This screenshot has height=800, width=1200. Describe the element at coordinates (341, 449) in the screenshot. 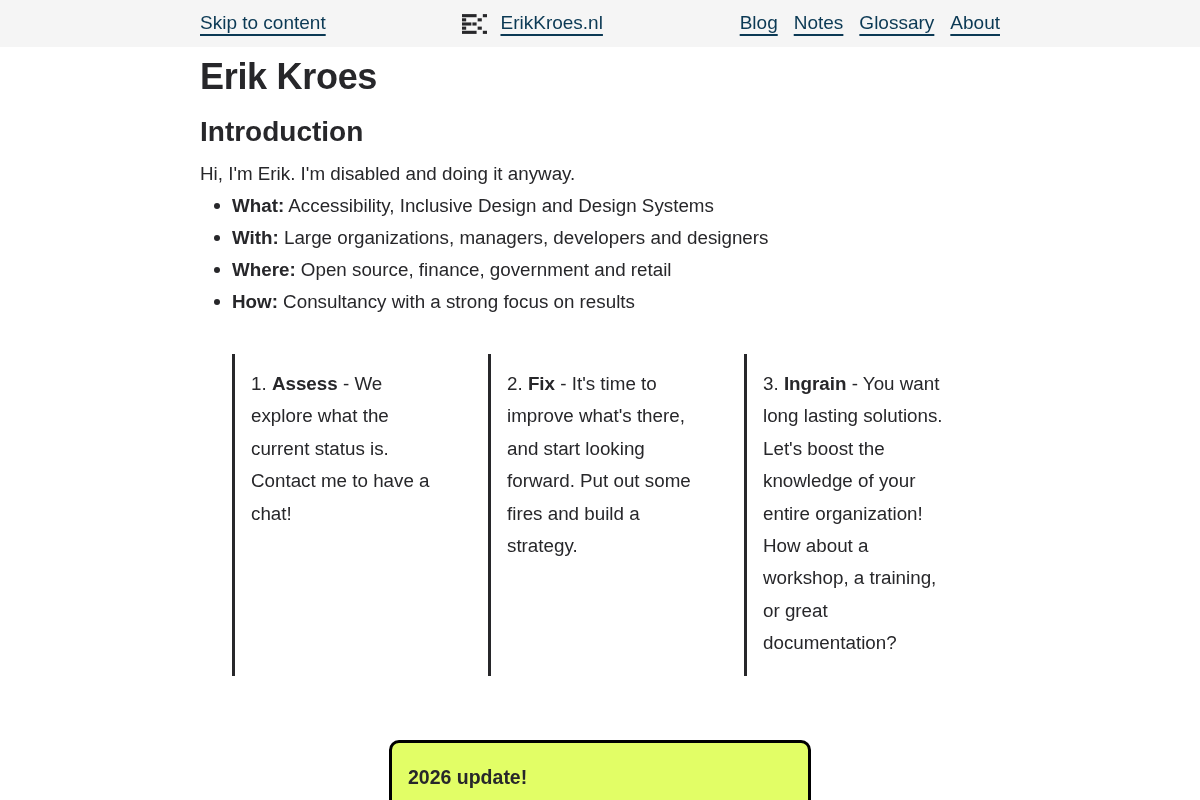

I see `step-text: 1. Assess - We explore what the current status is. Contact me to have a chat!` at that location.